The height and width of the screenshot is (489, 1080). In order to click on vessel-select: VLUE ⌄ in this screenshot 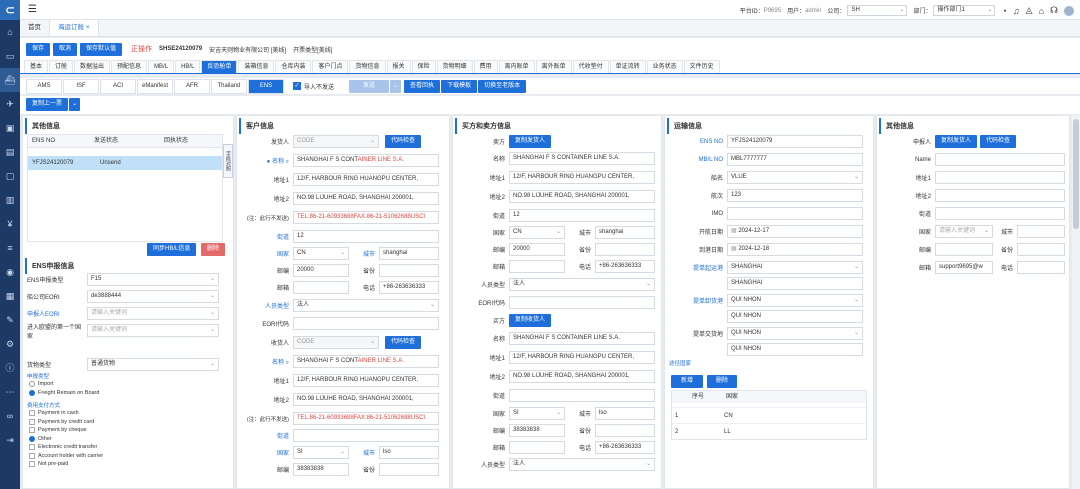, I will do `click(795, 177)`.